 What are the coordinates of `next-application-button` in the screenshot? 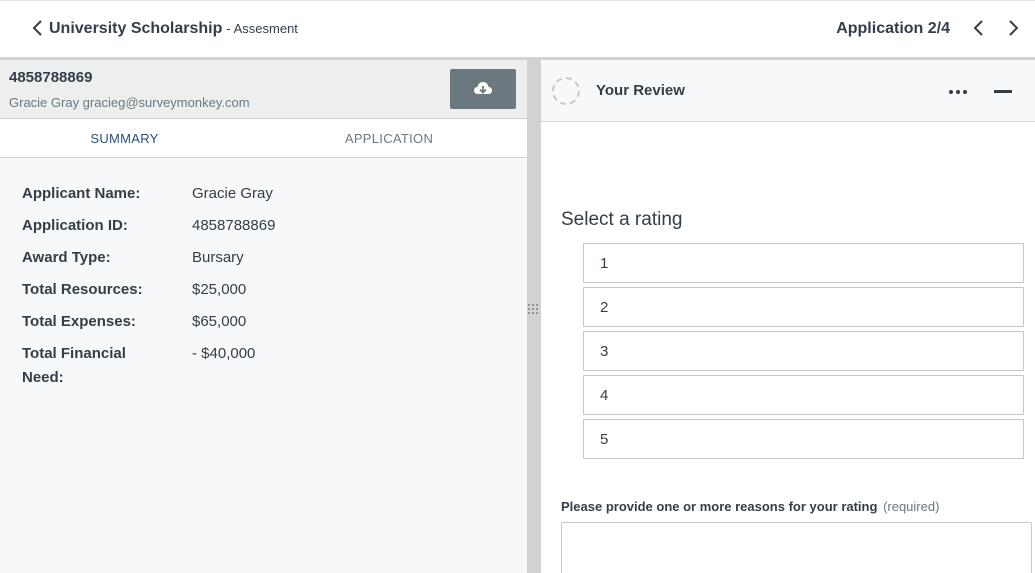 It's located at (1014, 28).